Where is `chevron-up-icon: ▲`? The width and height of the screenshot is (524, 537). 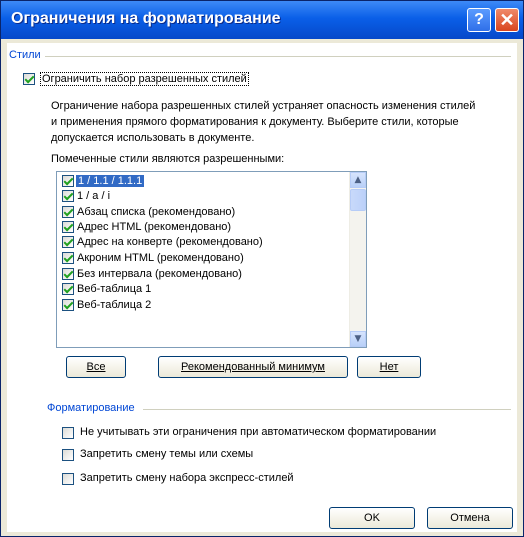 chevron-up-icon: ▲ is located at coordinates (358, 180).